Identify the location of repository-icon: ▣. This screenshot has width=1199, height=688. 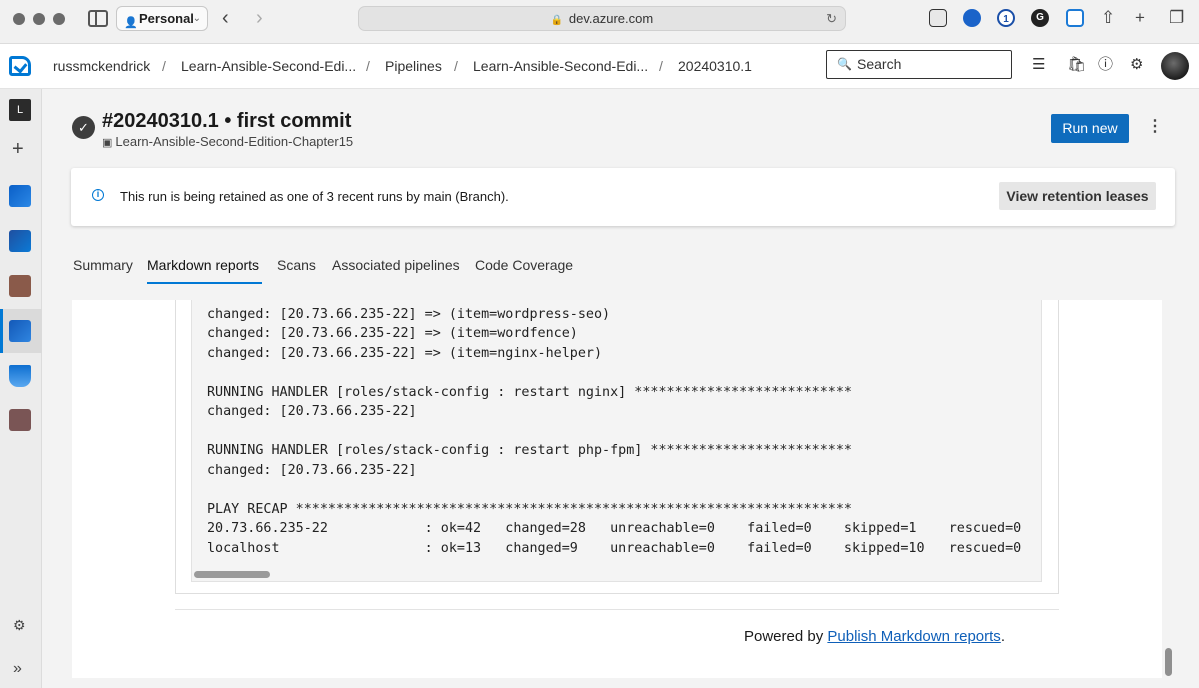
(107, 143).